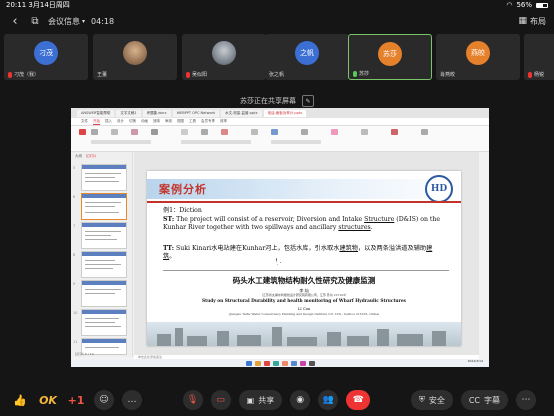  What do you see at coordinates (76, 400) in the screenshot?
I see `plus-one-reaction-button: +1` at bounding box center [76, 400].